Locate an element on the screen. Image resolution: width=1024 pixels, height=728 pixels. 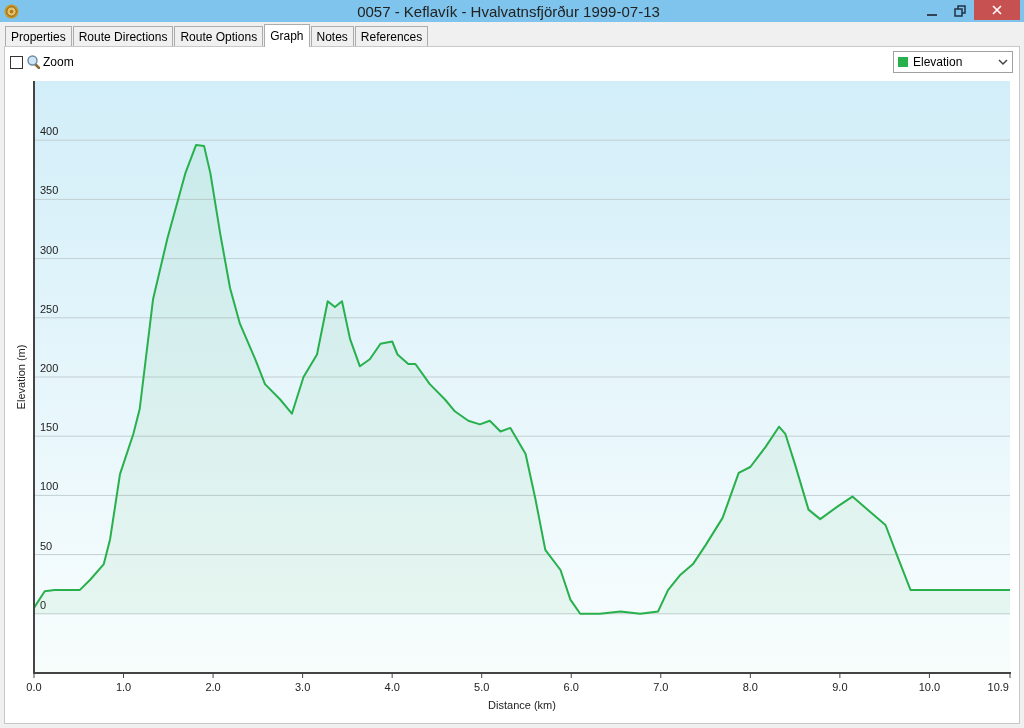
axis-label: 0.0 is located at coordinates (34, 687).